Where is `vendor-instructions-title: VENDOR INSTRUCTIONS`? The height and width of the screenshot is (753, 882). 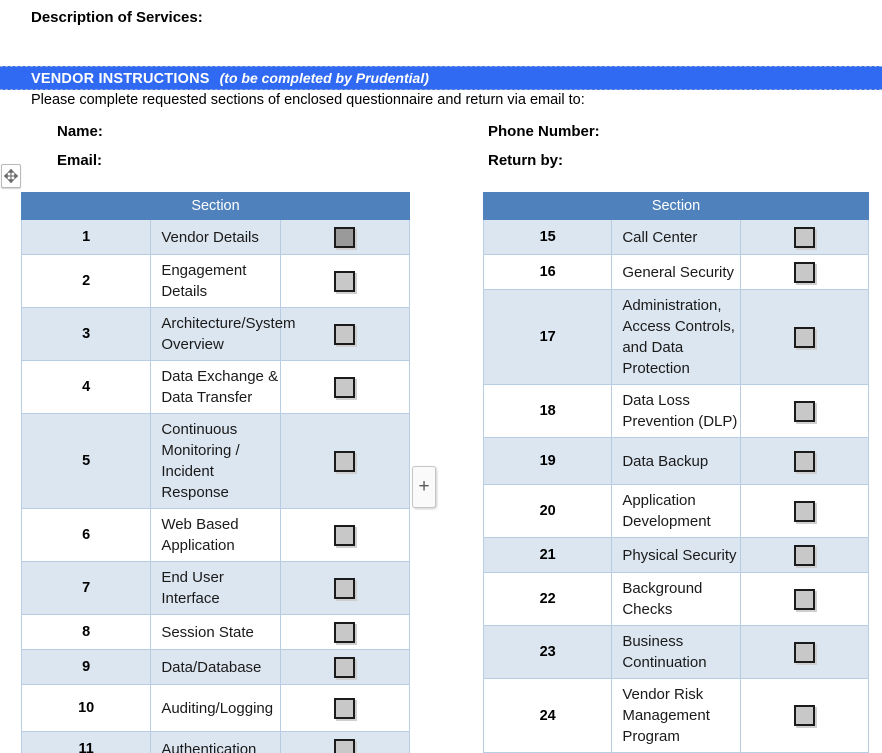 vendor-instructions-title: VENDOR INSTRUCTIONS is located at coordinates (120, 79).